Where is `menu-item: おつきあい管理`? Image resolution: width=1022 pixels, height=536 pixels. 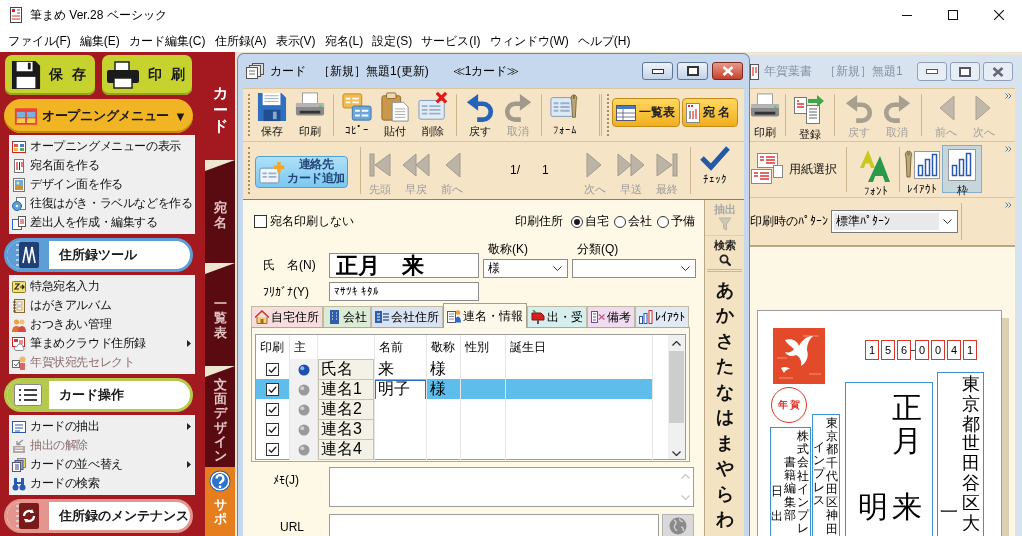 menu-item: おつきあい管理 is located at coordinates (102, 324).